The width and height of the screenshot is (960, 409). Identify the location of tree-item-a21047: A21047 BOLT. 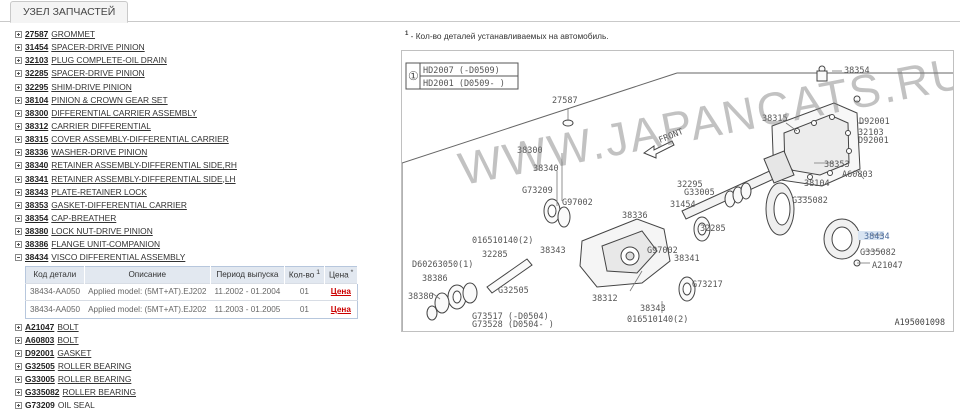
(195, 327).